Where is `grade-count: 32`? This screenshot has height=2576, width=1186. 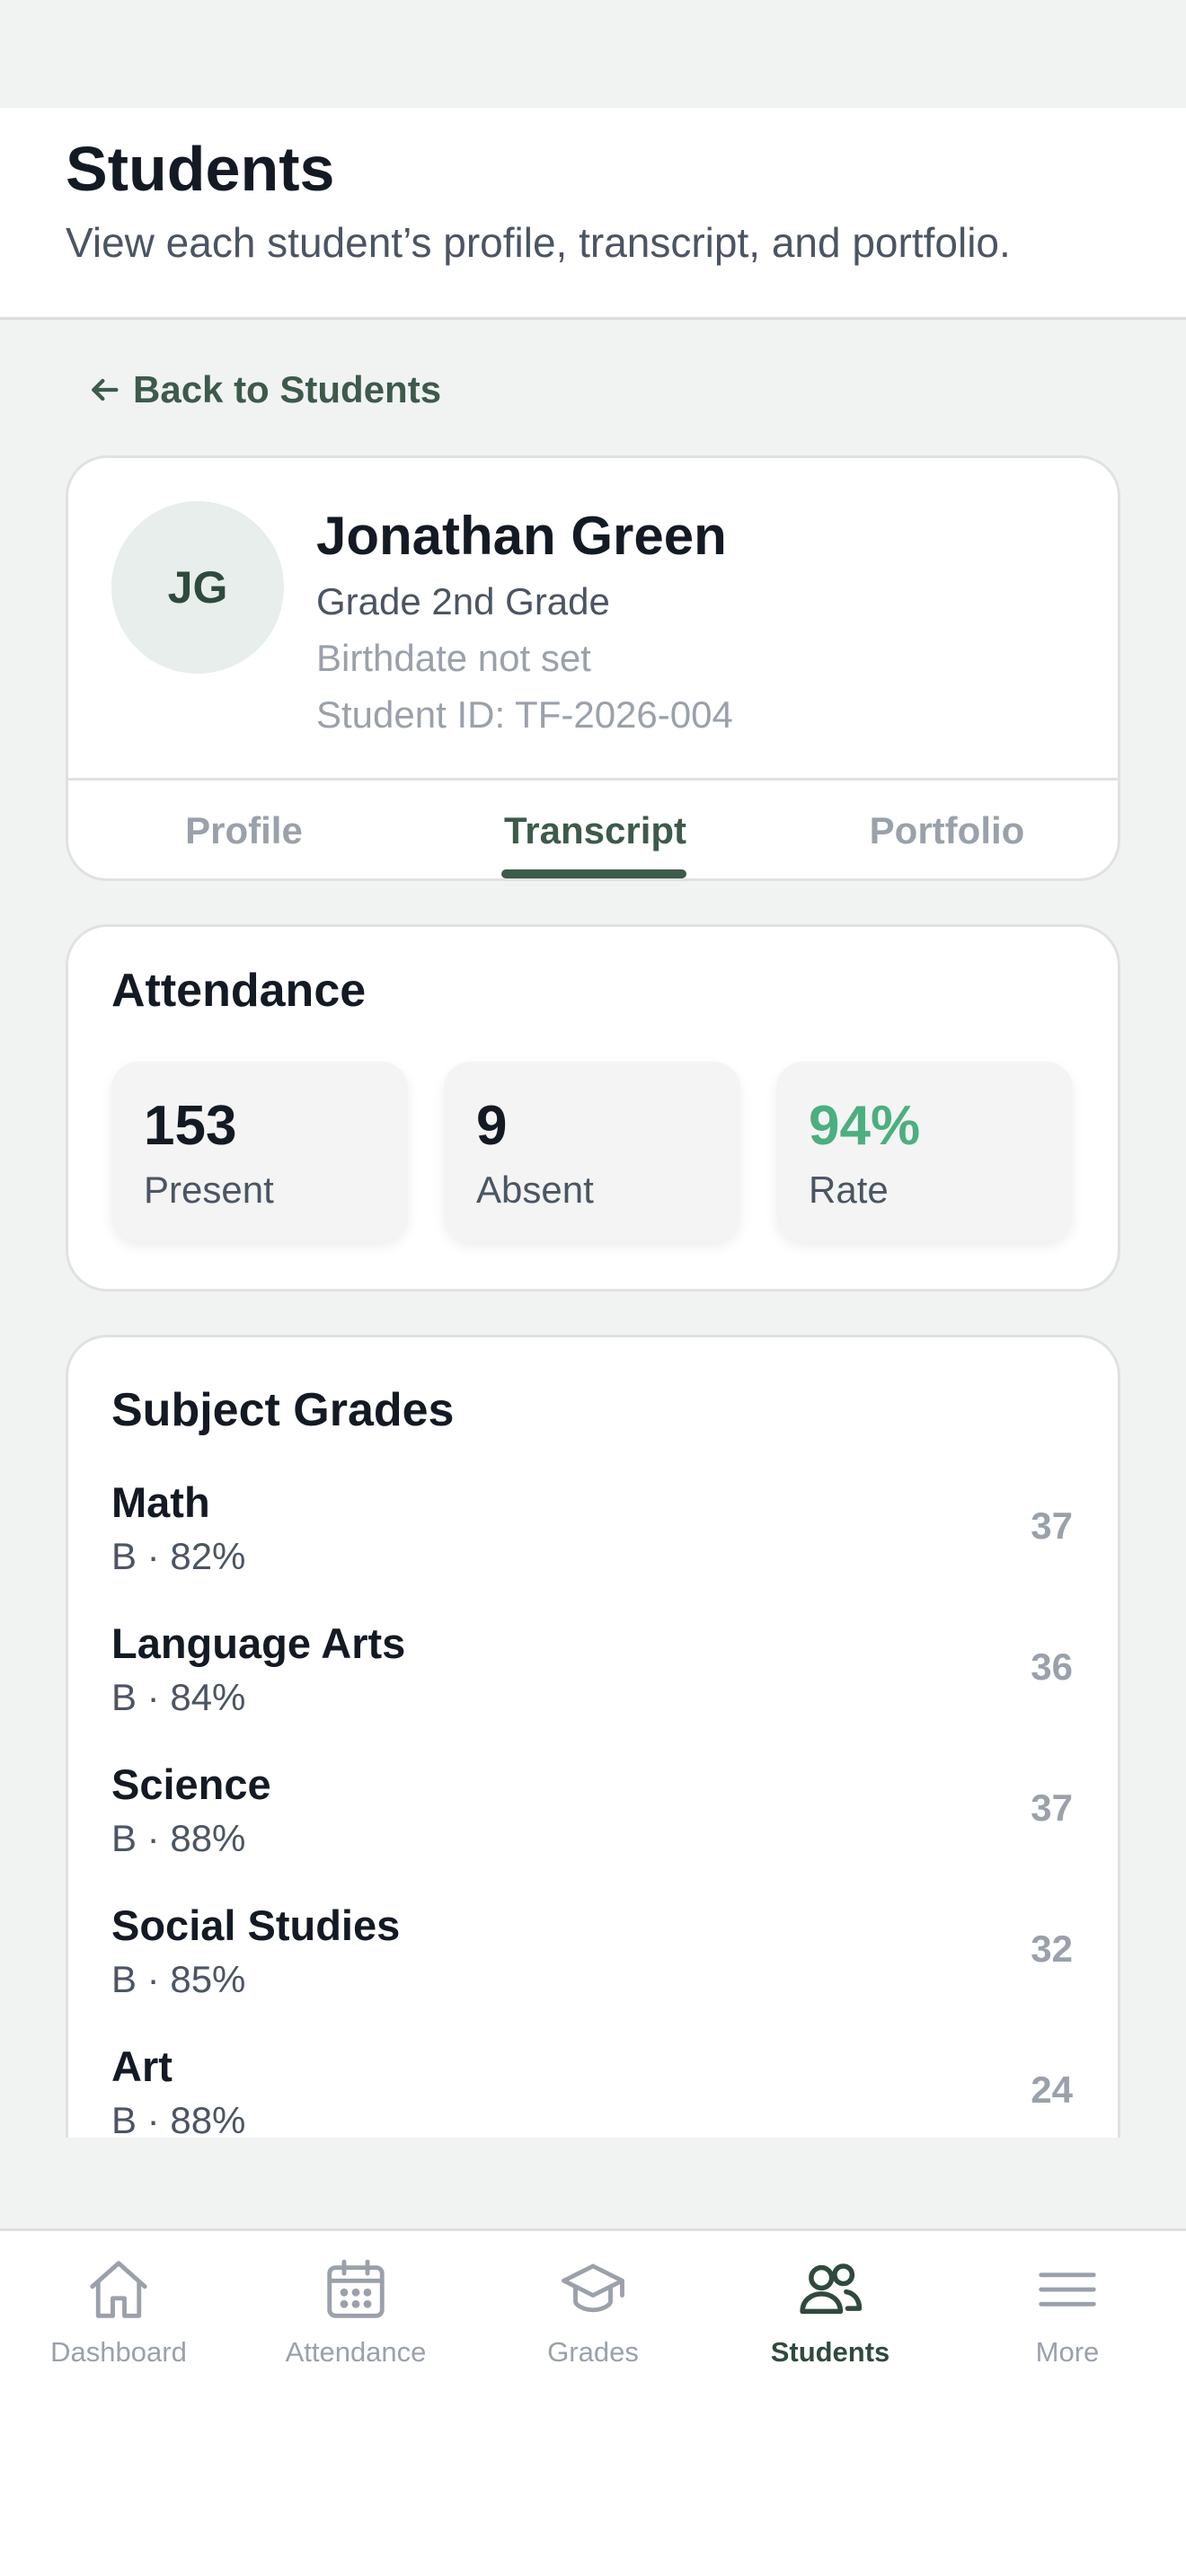
grade-count: 32 is located at coordinates (1052, 1949).